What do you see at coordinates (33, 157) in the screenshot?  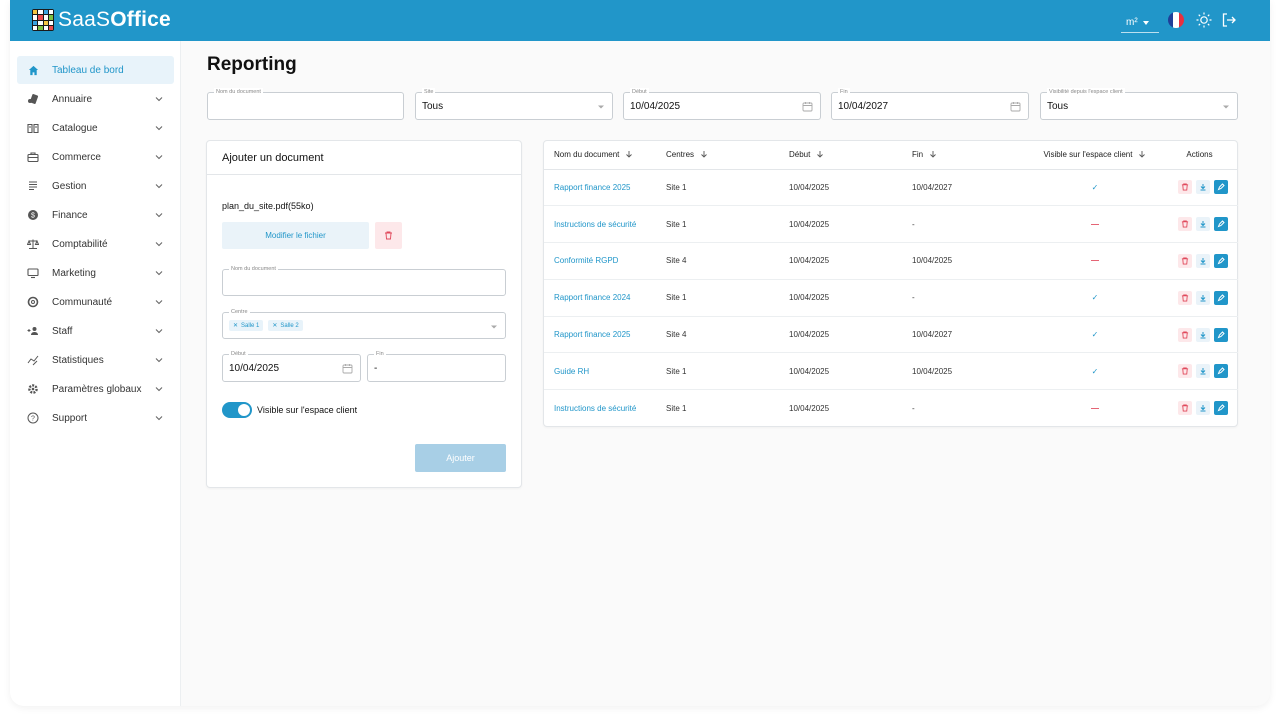 I see `briefcase-icon` at bounding box center [33, 157].